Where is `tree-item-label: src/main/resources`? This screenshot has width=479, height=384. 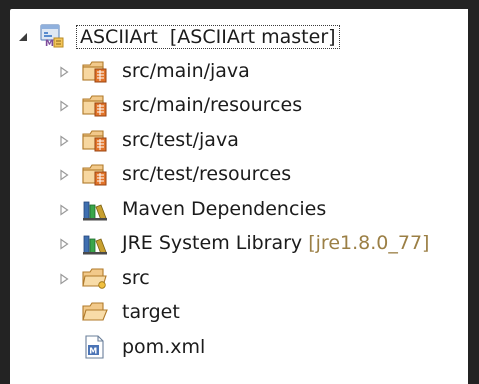 tree-item-label: src/main/resources is located at coordinates (212, 105).